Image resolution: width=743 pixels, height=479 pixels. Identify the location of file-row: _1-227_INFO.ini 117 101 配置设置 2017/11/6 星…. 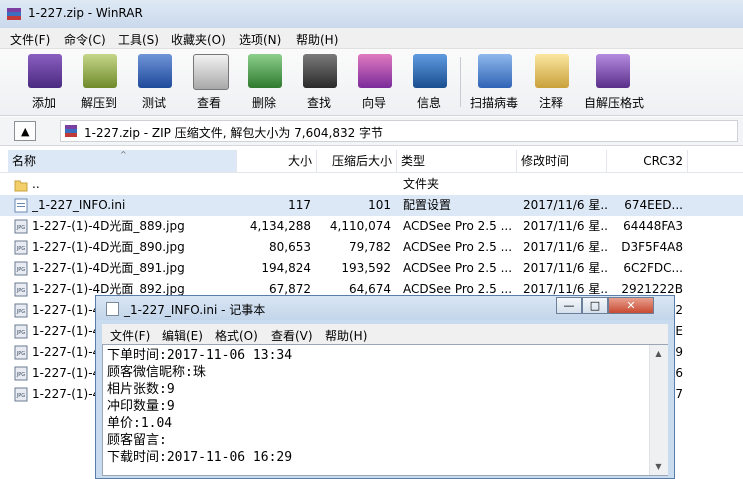
(371, 205).